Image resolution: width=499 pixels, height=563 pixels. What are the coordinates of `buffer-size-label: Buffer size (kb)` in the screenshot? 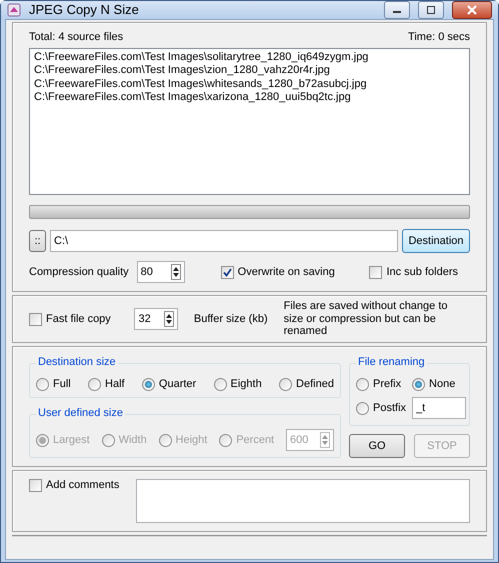 It's located at (231, 319).